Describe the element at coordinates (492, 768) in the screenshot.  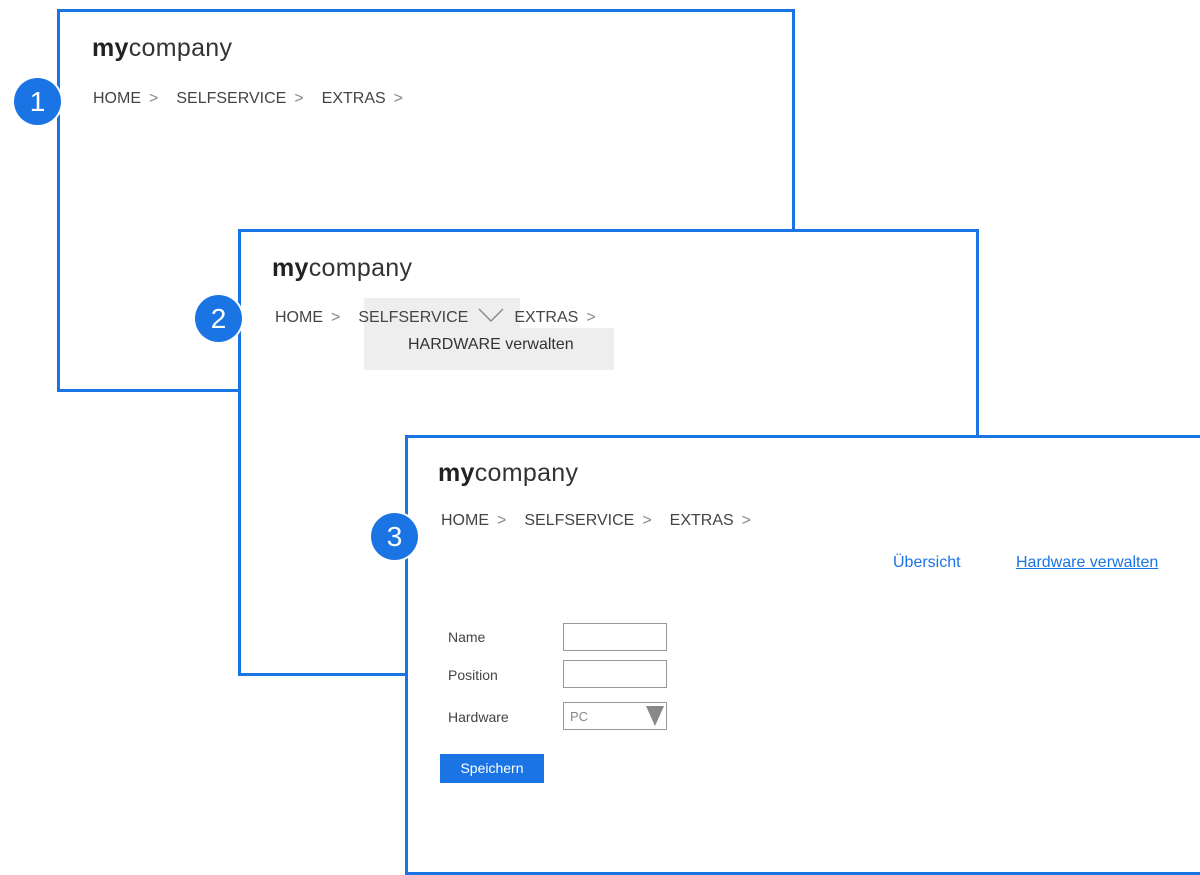
I see `save-button: Speichern` at that location.